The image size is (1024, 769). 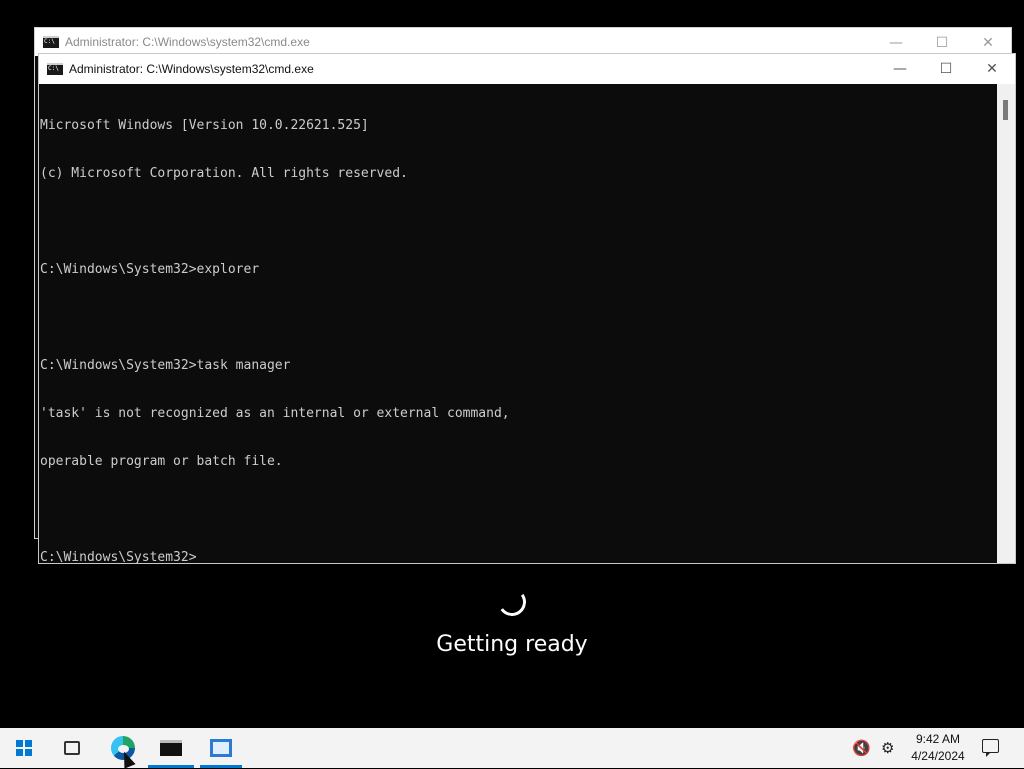 I want to click on task-view-button, so click(x=72, y=748).